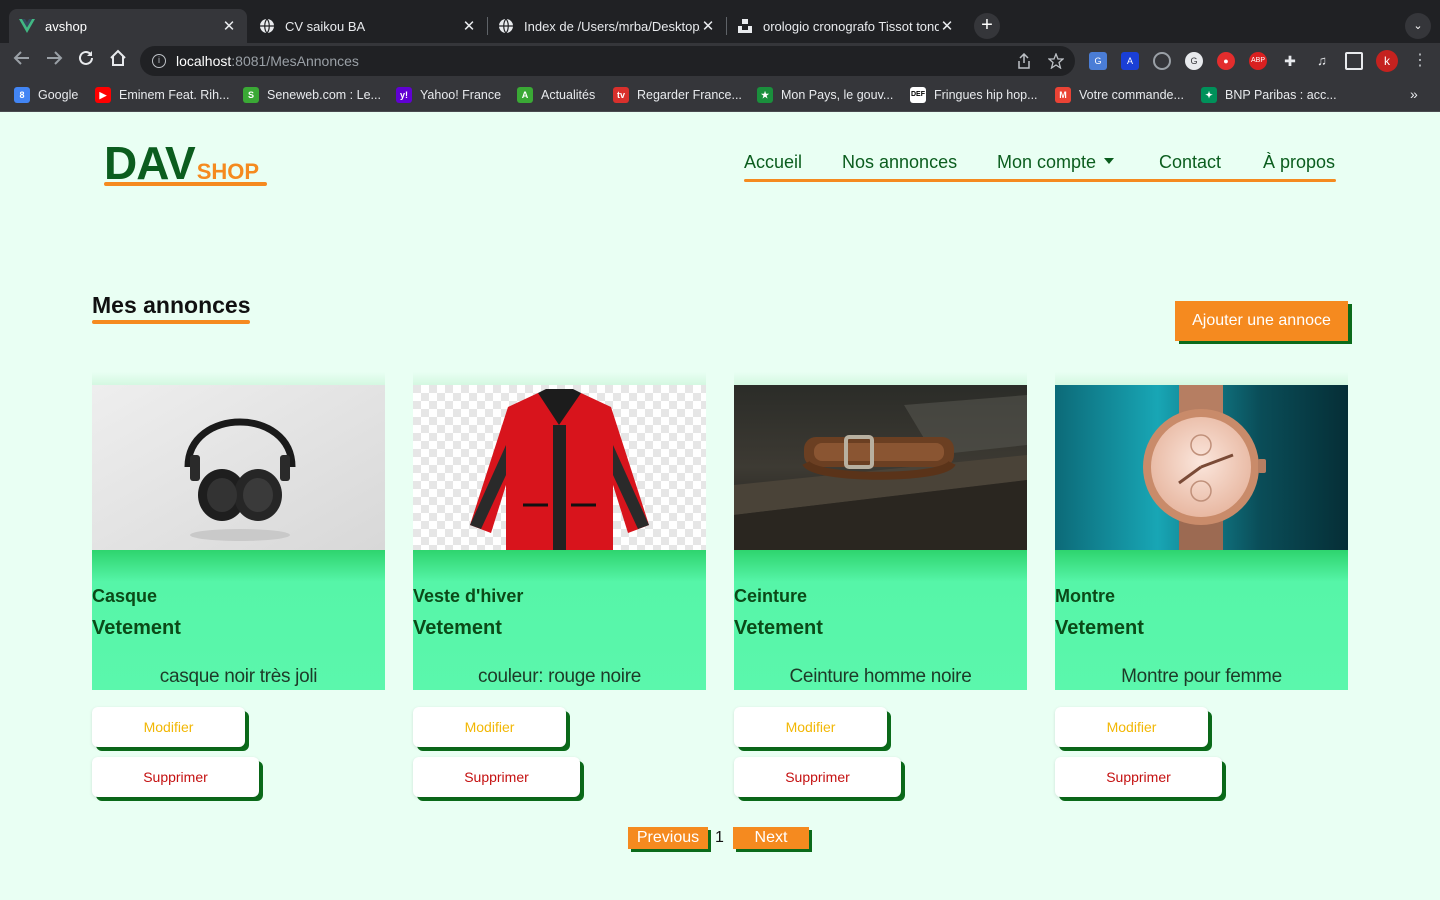  I want to click on listing-name: Veste d'hiver, so click(468, 596).